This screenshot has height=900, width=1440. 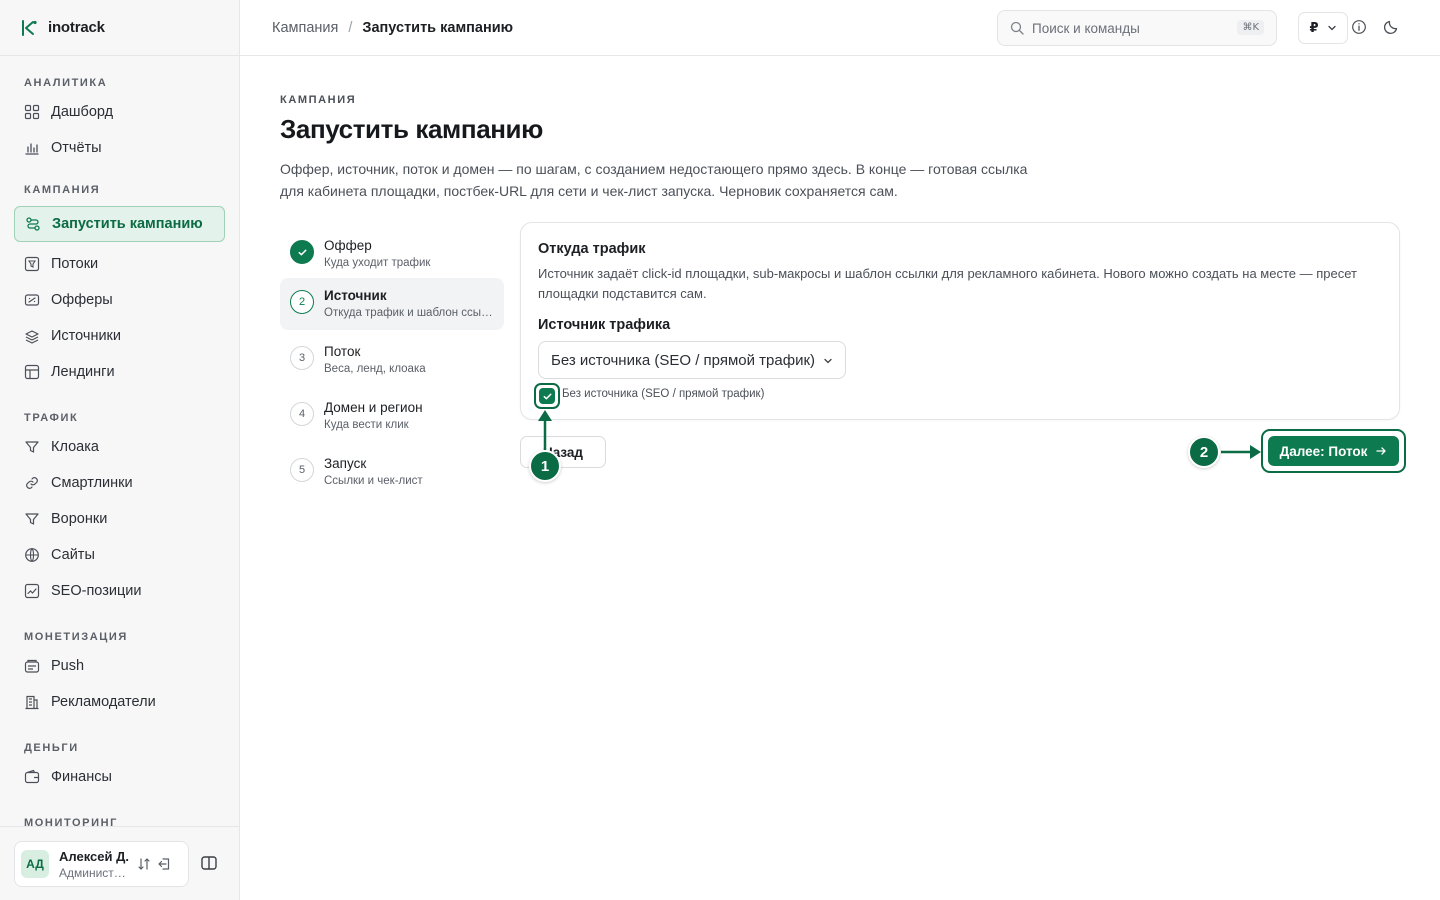 I want to click on card-title: Откуда трафик, so click(x=592, y=249).